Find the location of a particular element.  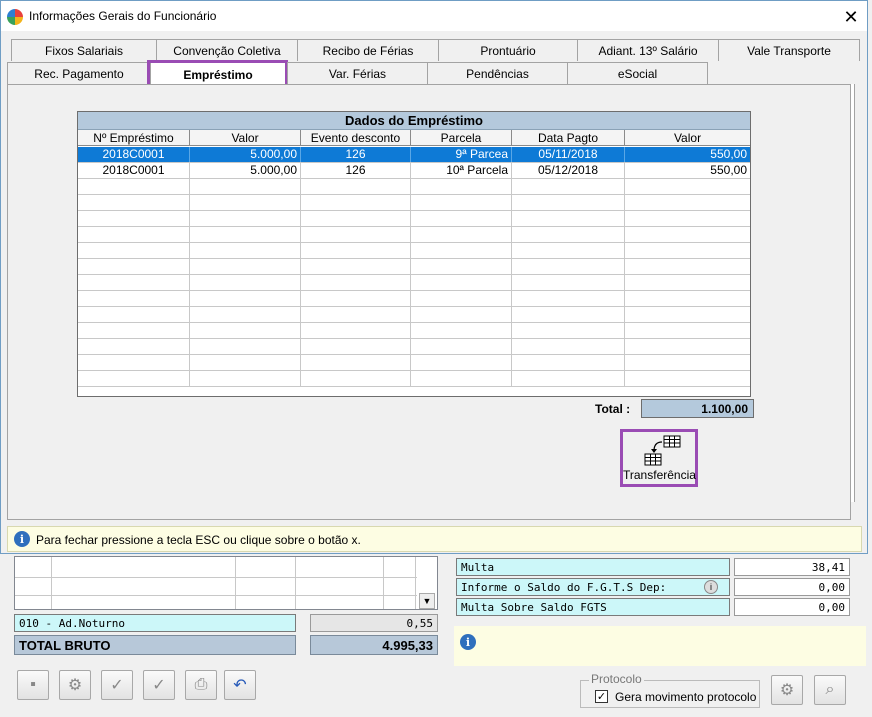

info-small-icon: i is located at coordinates (711, 587).